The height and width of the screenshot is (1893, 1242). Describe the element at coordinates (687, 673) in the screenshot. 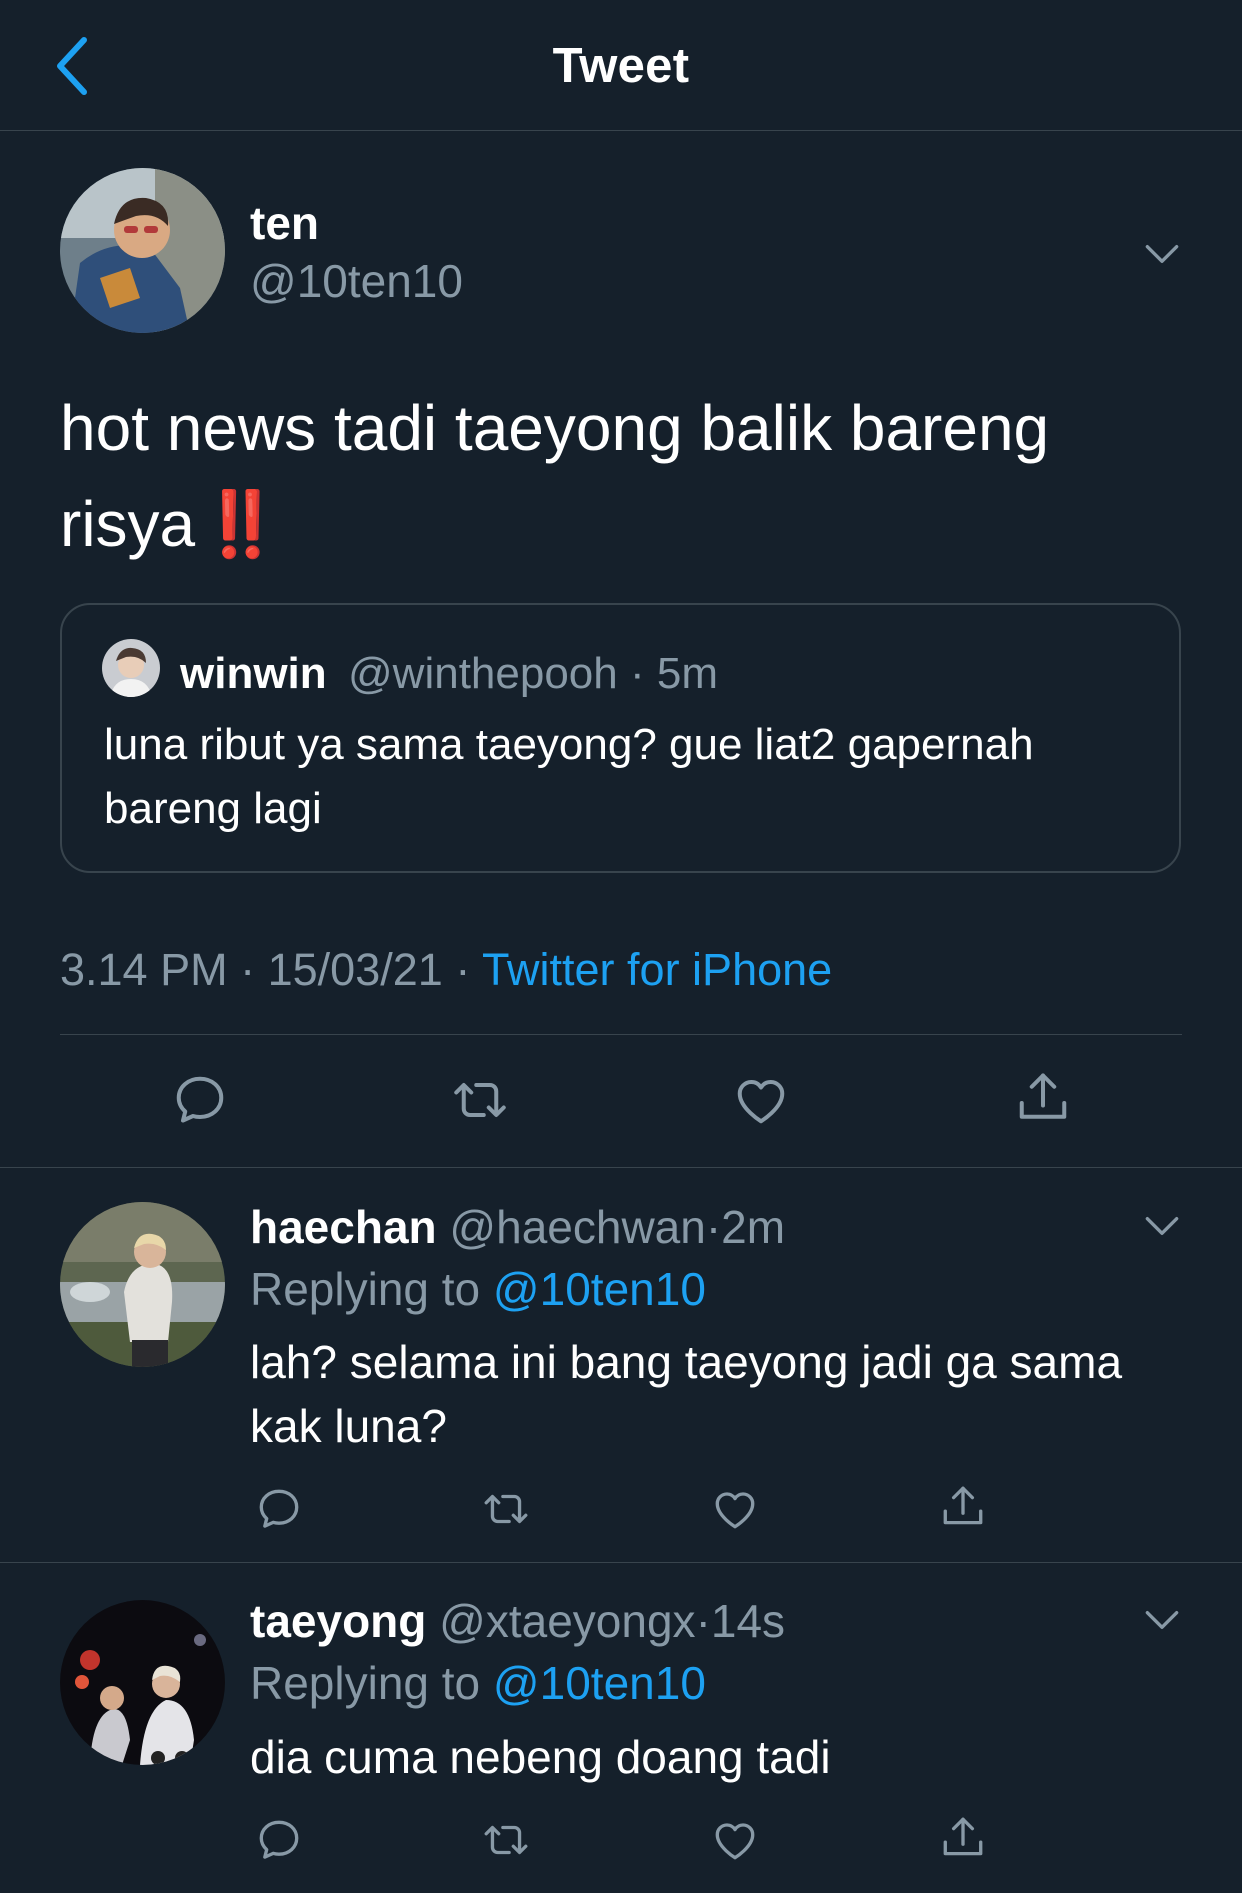

I see `quoted-time: 5m` at that location.